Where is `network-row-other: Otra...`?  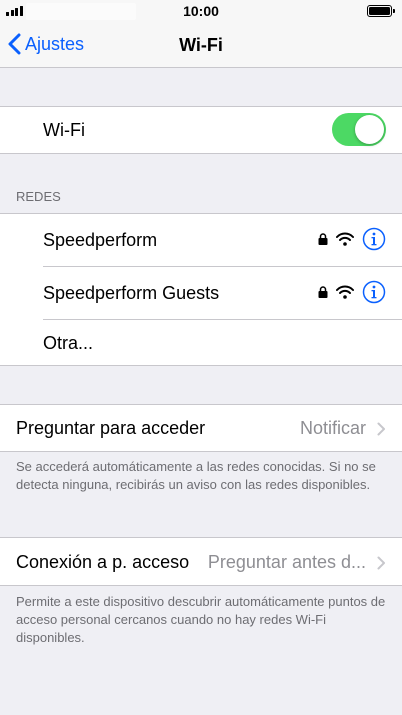
network-row-other: Otra... is located at coordinates (201, 343).